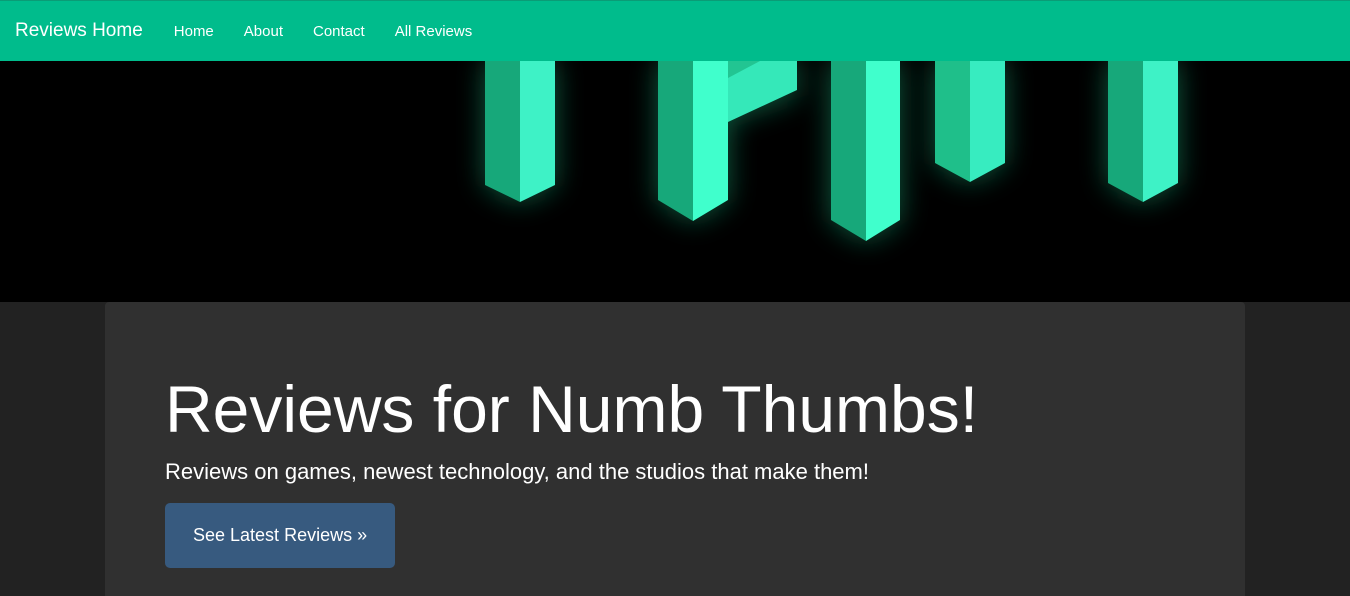  What do you see at coordinates (572, 409) in the screenshot?
I see `page-title: Reviews for Numb Thumbs!` at bounding box center [572, 409].